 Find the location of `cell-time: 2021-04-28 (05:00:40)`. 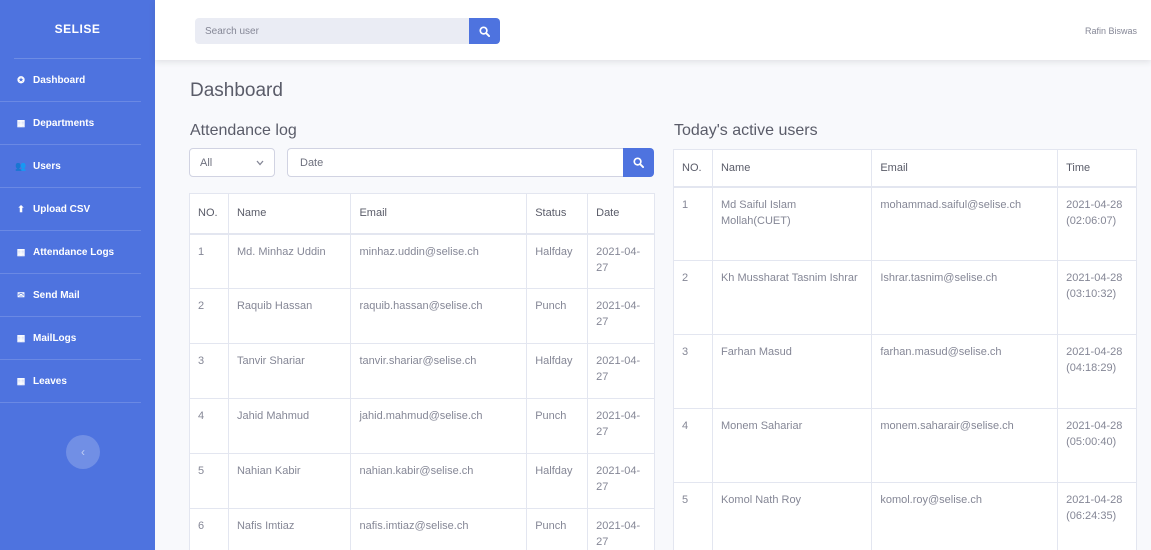

cell-time: 2021-04-28 (05:00:40) is located at coordinates (1097, 445).